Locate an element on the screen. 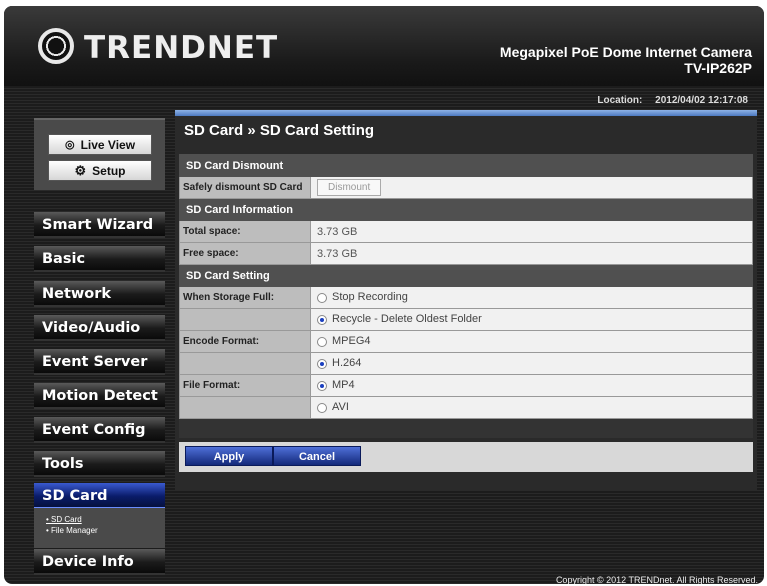 Image resolution: width=767 pixels, height=586 pixels. content-accent-bar is located at coordinates (466, 113).